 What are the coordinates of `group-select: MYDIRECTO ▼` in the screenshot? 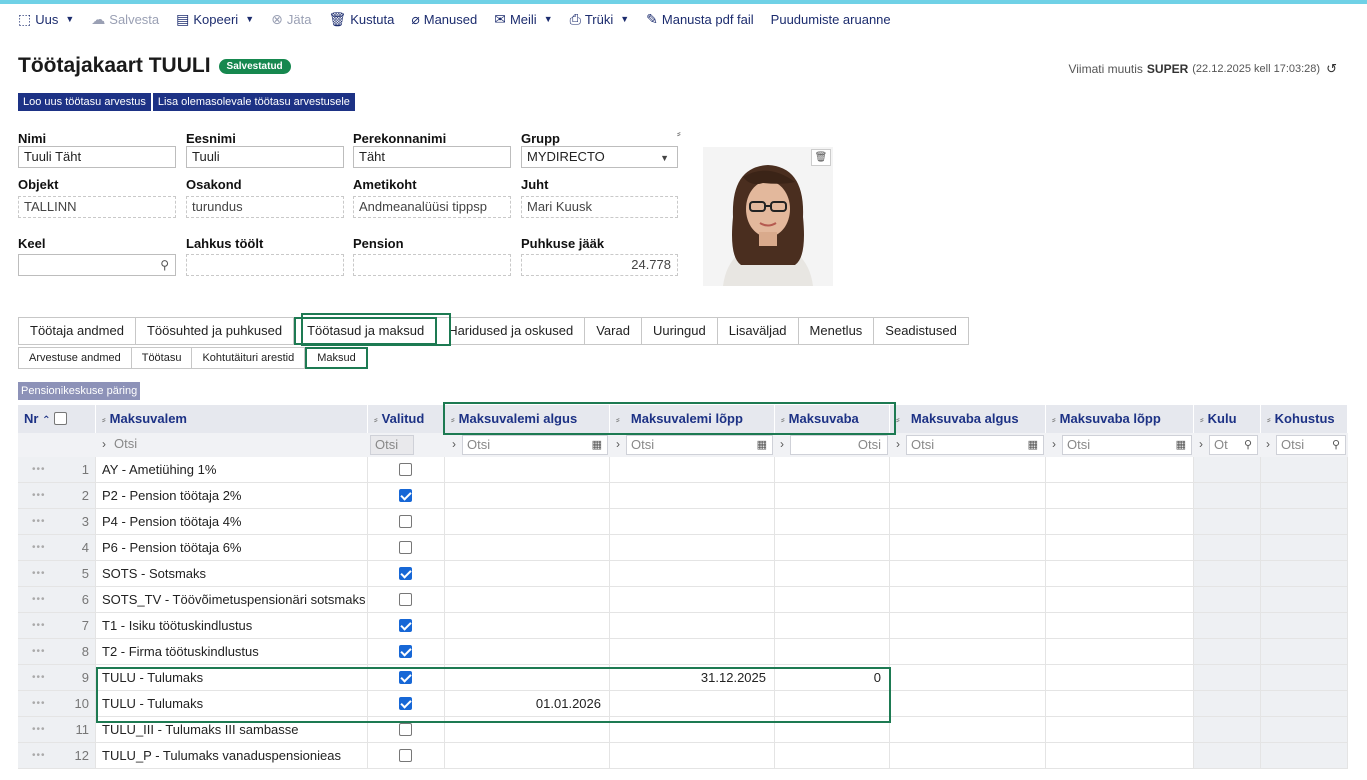 It's located at (599, 157).